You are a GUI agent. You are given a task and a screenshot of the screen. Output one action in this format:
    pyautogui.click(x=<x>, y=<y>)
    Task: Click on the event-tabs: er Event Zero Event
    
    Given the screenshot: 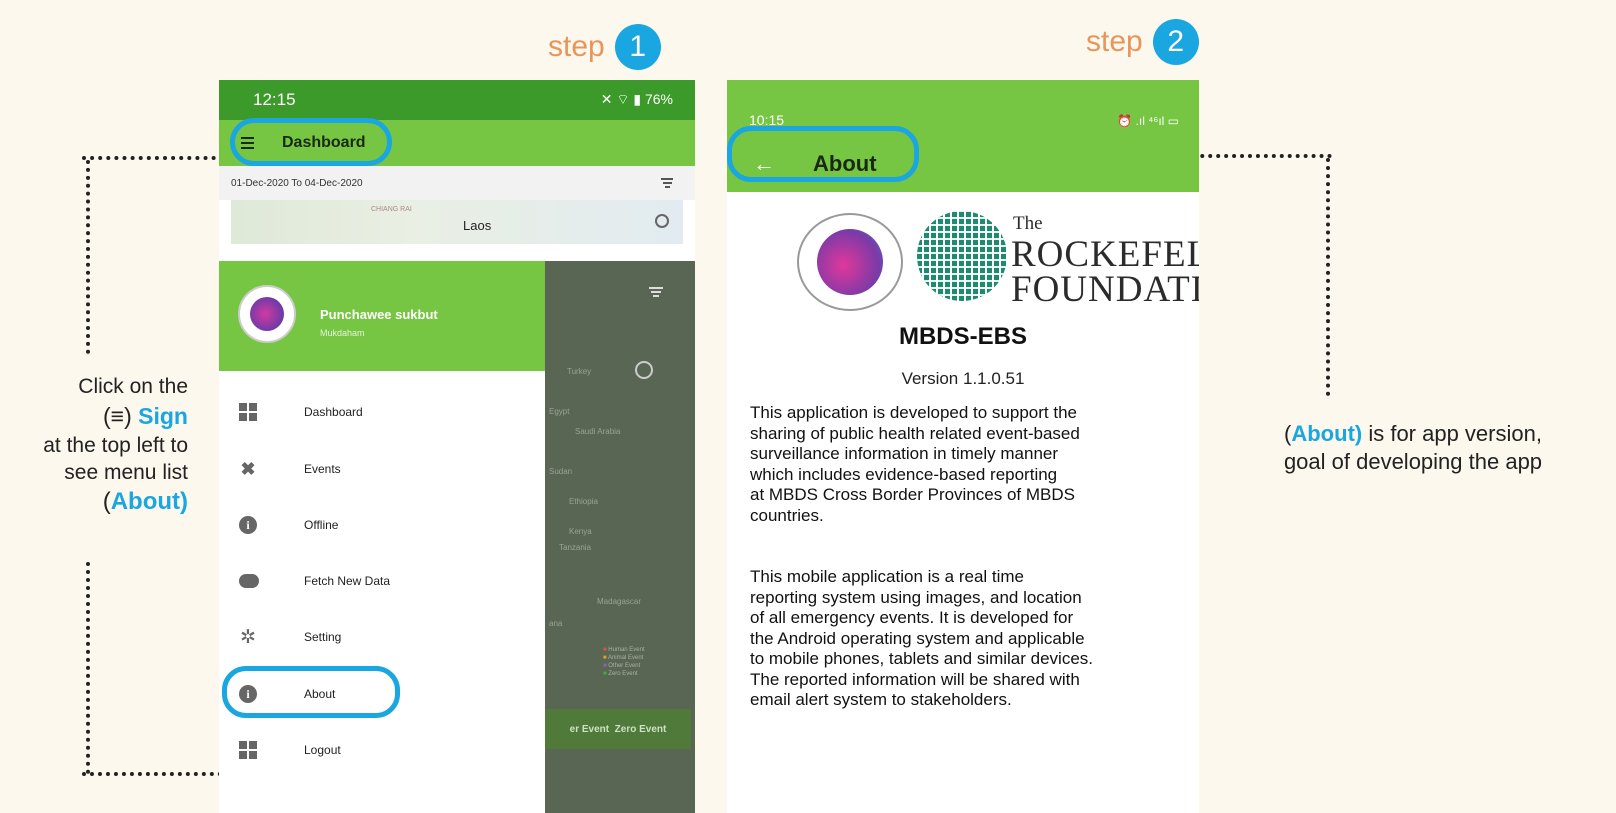 What is the action you would take?
    pyautogui.click(x=618, y=729)
    